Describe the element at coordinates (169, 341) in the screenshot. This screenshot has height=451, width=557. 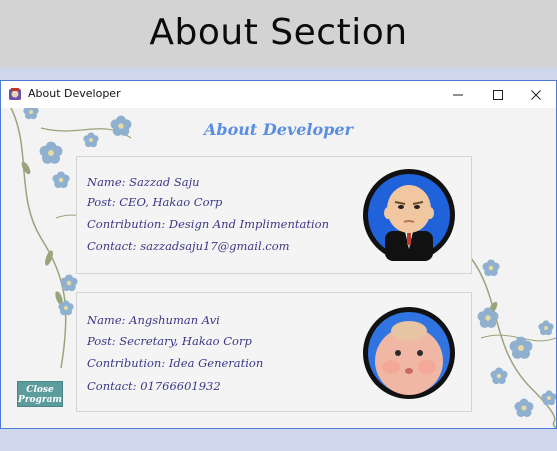
I see `developer-post: Post: Secretary, Hakao Corp` at that location.